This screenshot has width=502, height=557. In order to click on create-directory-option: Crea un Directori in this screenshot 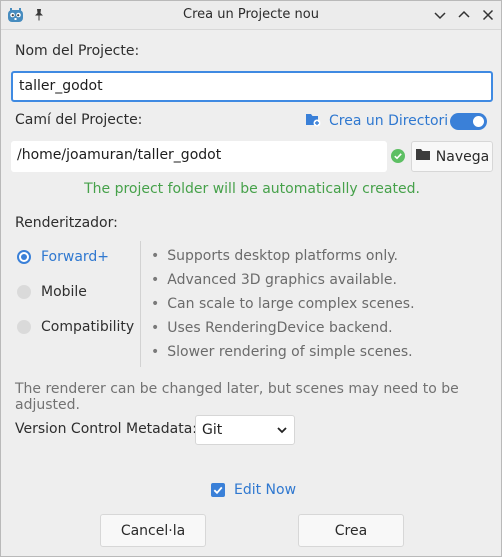, I will do `click(376, 121)`.